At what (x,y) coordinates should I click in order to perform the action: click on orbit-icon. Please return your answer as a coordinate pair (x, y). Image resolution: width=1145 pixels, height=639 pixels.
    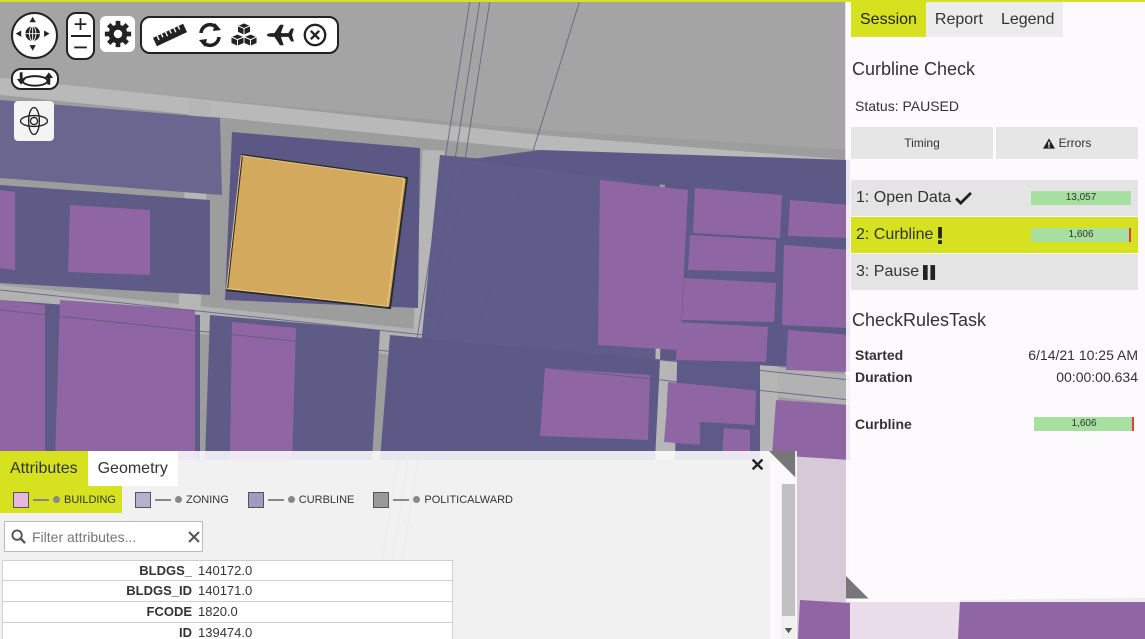
    Looking at the image, I should click on (34, 121).